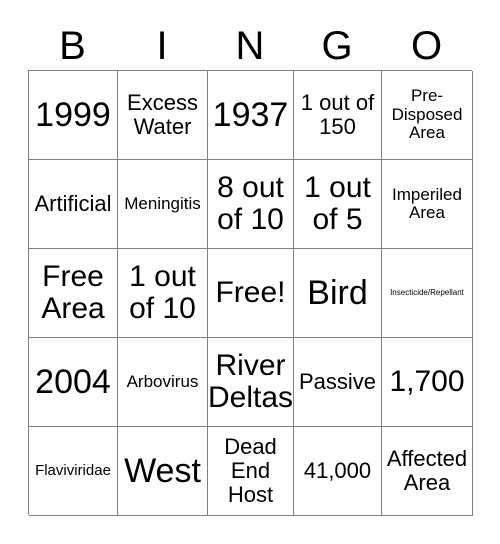 The width and height of the screenshot is (500, 544). Describe the element at coordinates (426, 46) in the screenshot. I see `header-letter-o: O` at that location.